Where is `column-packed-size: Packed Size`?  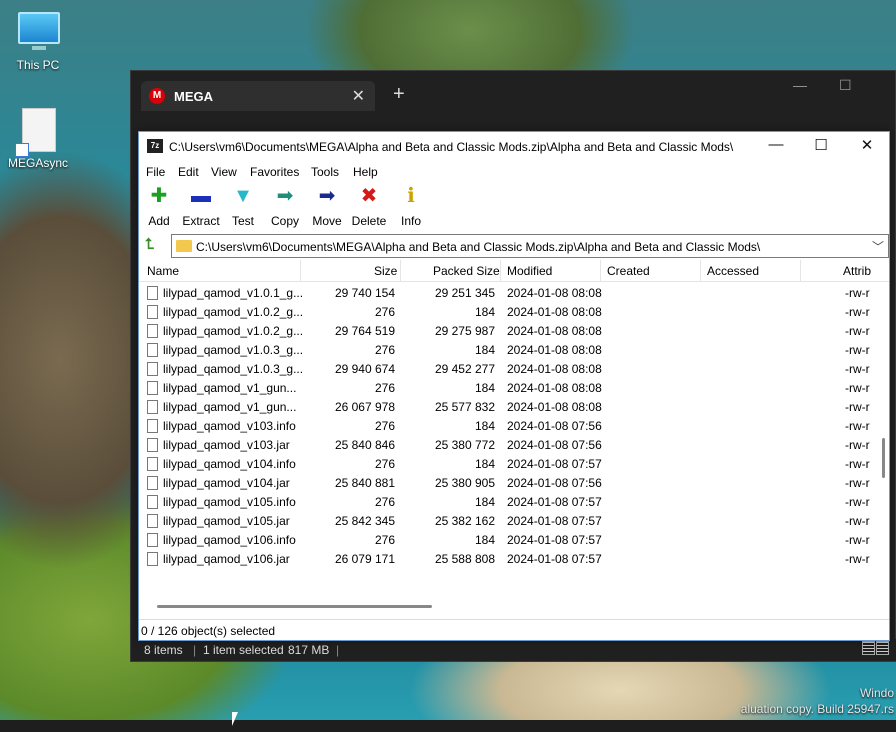
column-packed-size: Packed Size is located at coordinates (466, 271).